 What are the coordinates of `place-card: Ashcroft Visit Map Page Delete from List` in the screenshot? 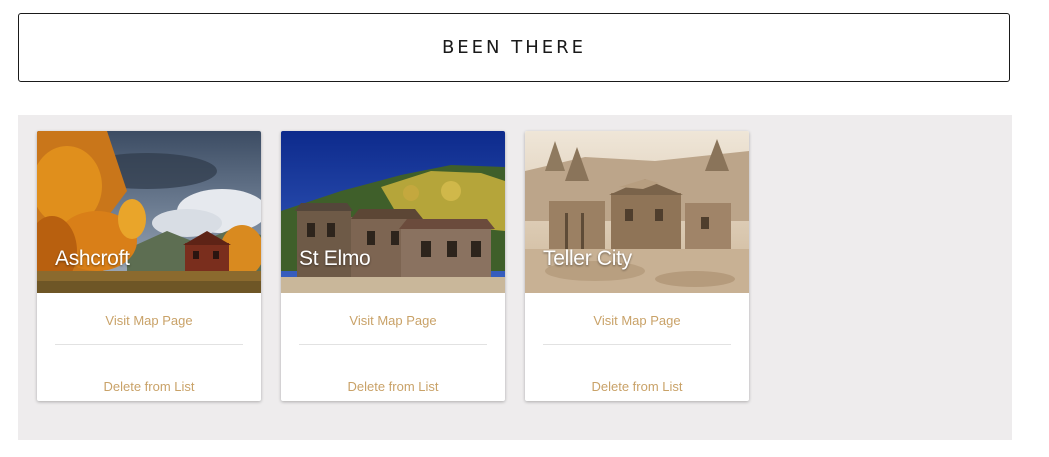 It's located at (149, 266).